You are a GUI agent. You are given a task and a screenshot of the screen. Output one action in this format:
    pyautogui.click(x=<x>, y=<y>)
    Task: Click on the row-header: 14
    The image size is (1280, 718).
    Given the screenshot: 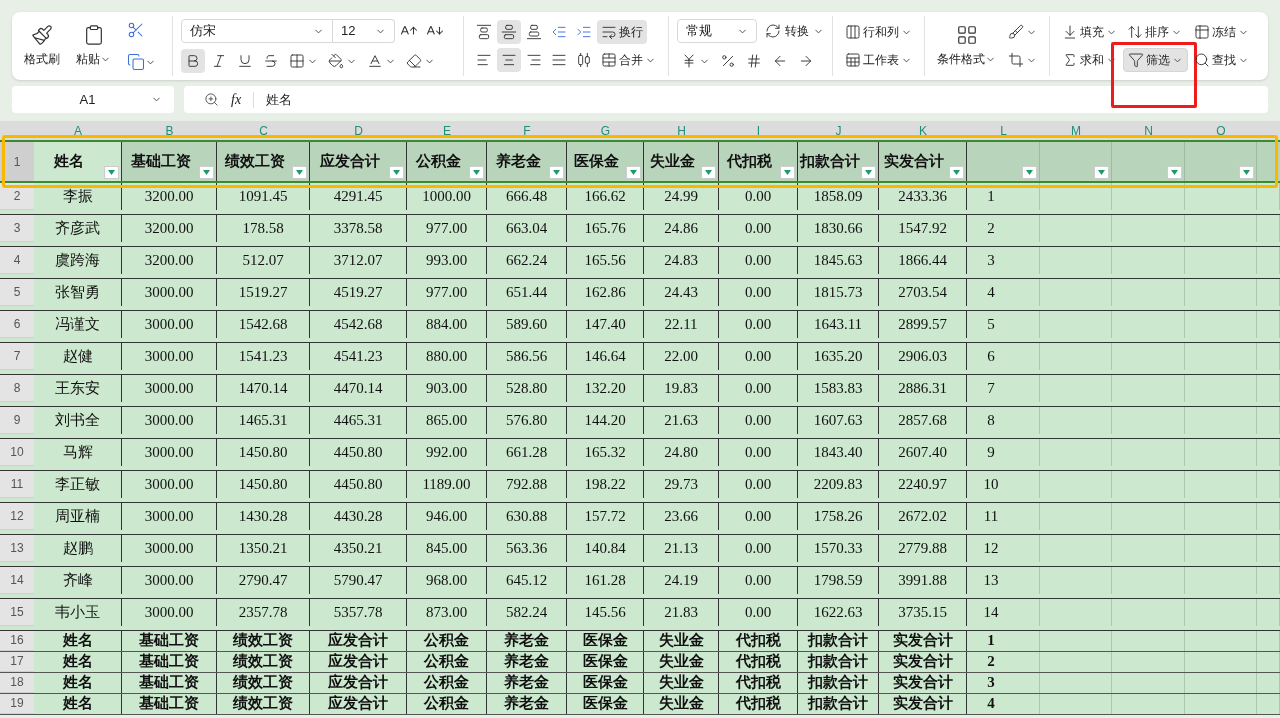 What is the action you would take?
    pyautogui.click(x=17, y=580)
    